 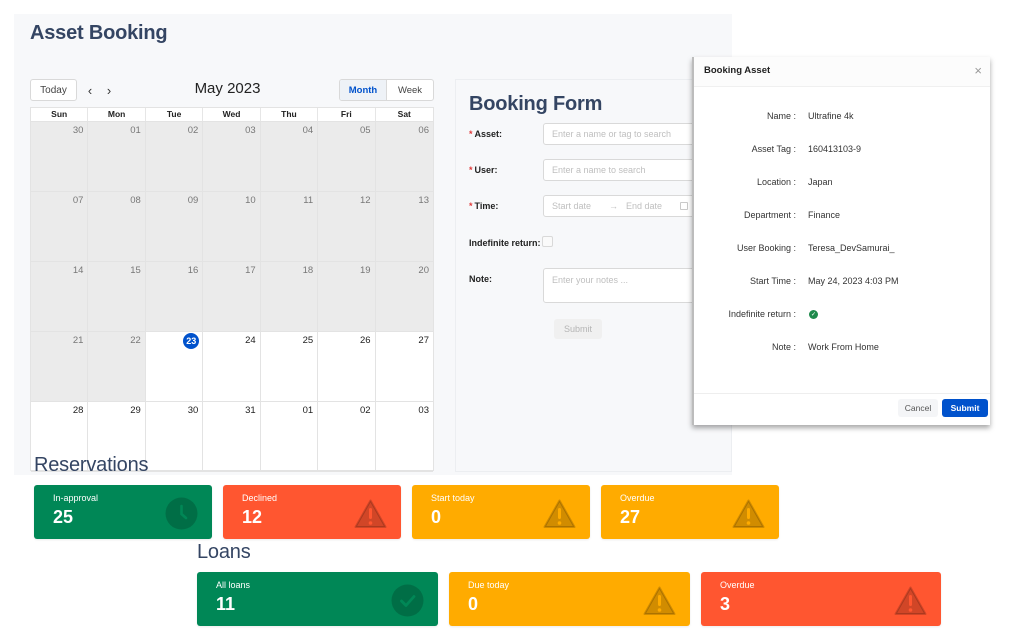 What do you see at coordinates (347, 297) in the screenshot?
I see `calendar-day: 19` at bounding box center [347, 297].